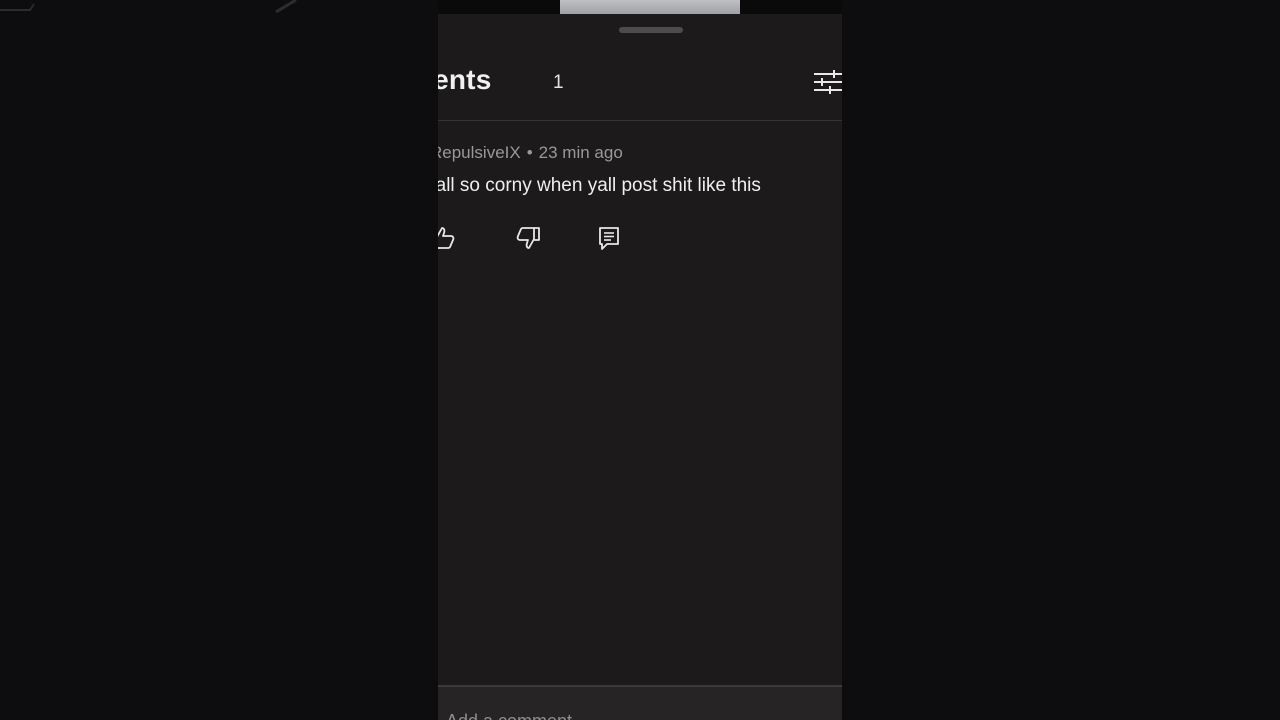 Image resolution: width=1280 pixels, height=720 pixels. I want to click on reply-comment-icon, so click(609, 238).